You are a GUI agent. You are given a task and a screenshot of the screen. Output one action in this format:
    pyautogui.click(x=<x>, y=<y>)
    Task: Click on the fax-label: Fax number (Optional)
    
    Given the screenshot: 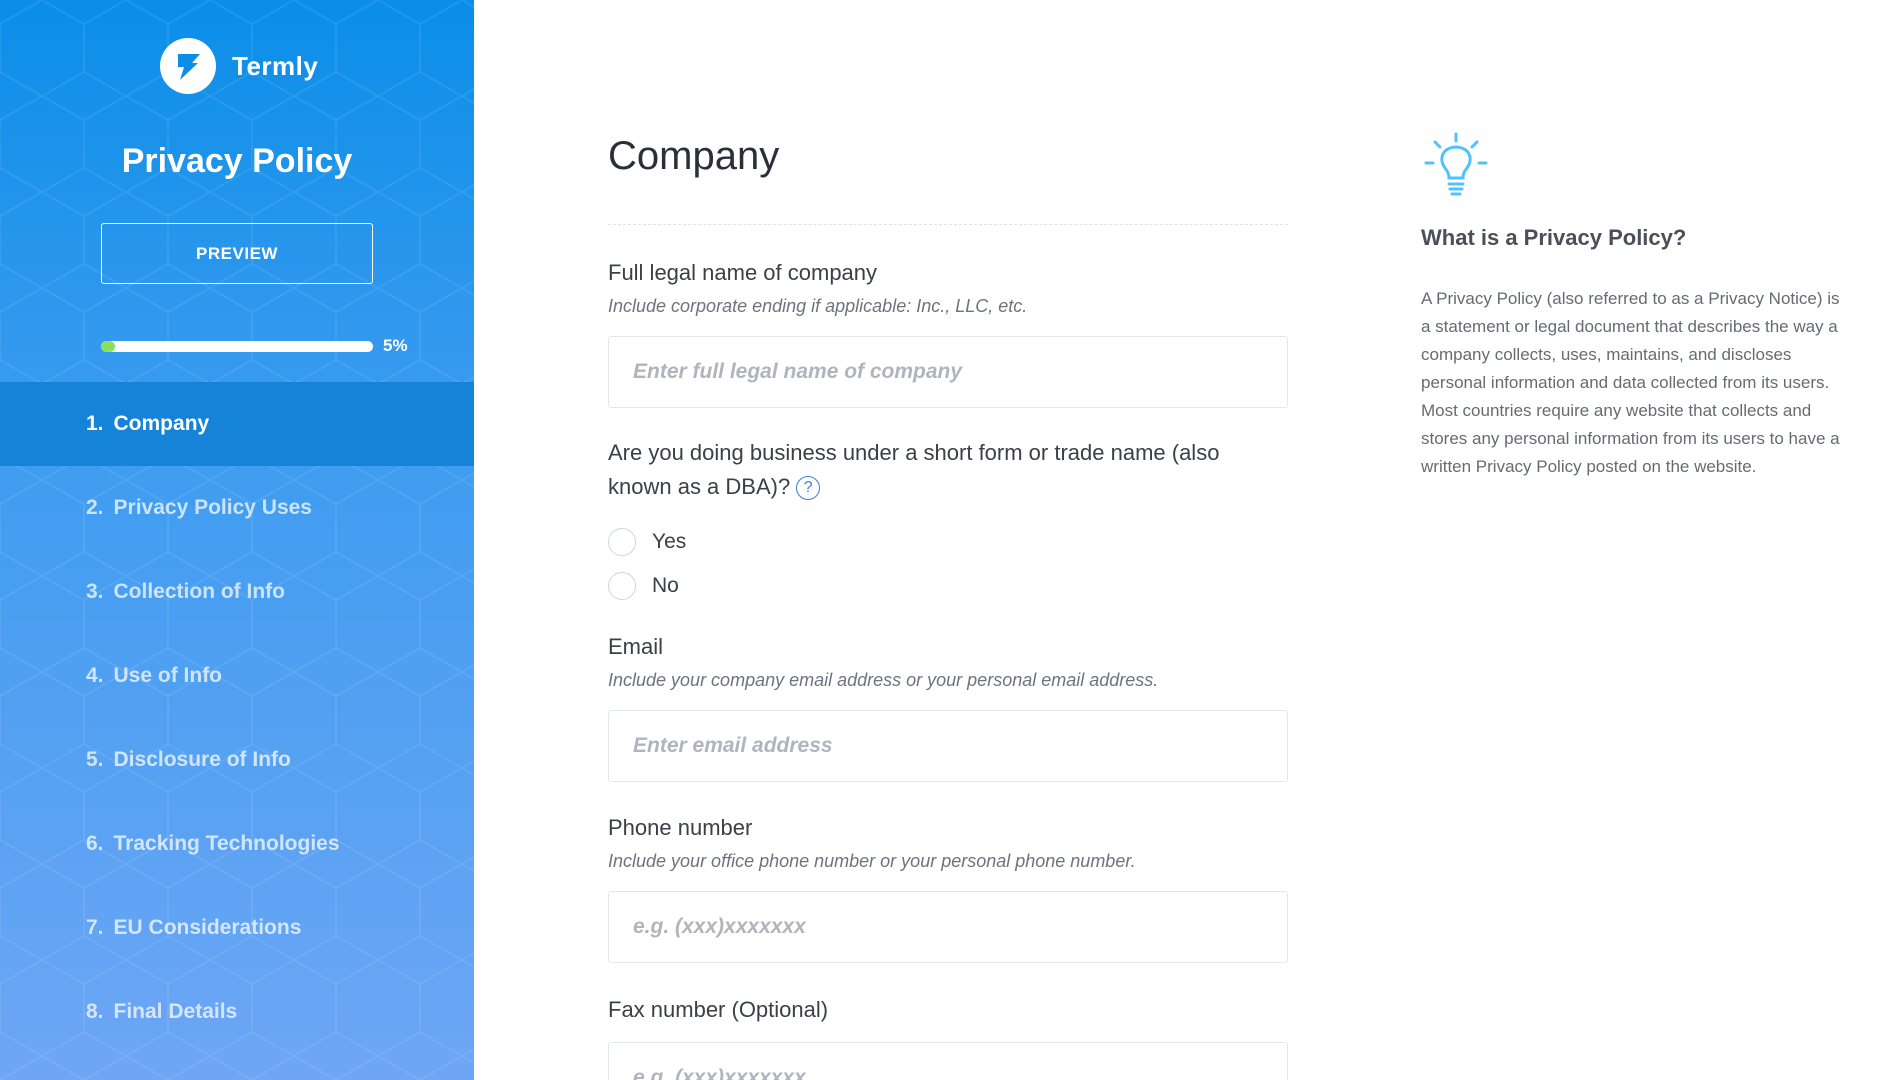 What is the action you would take?
    pyautogui.click(x=718, y=1009)
    